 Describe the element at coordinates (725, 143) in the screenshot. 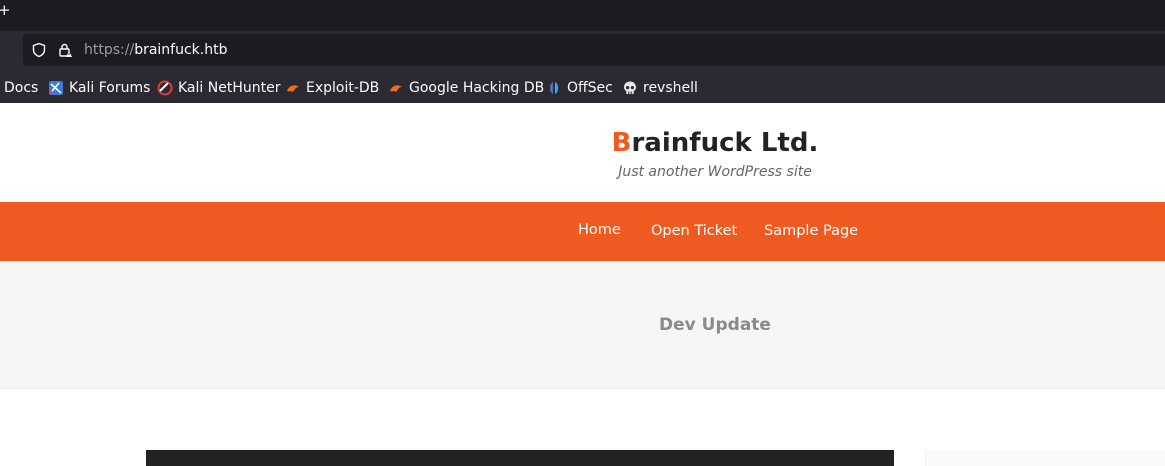

I see `site-title-rest: rainfuck Ltd.` at that location.